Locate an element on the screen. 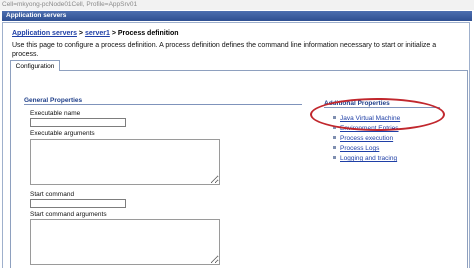  link-environment-entries: Environment Entries is located at coordinates (369, 128).